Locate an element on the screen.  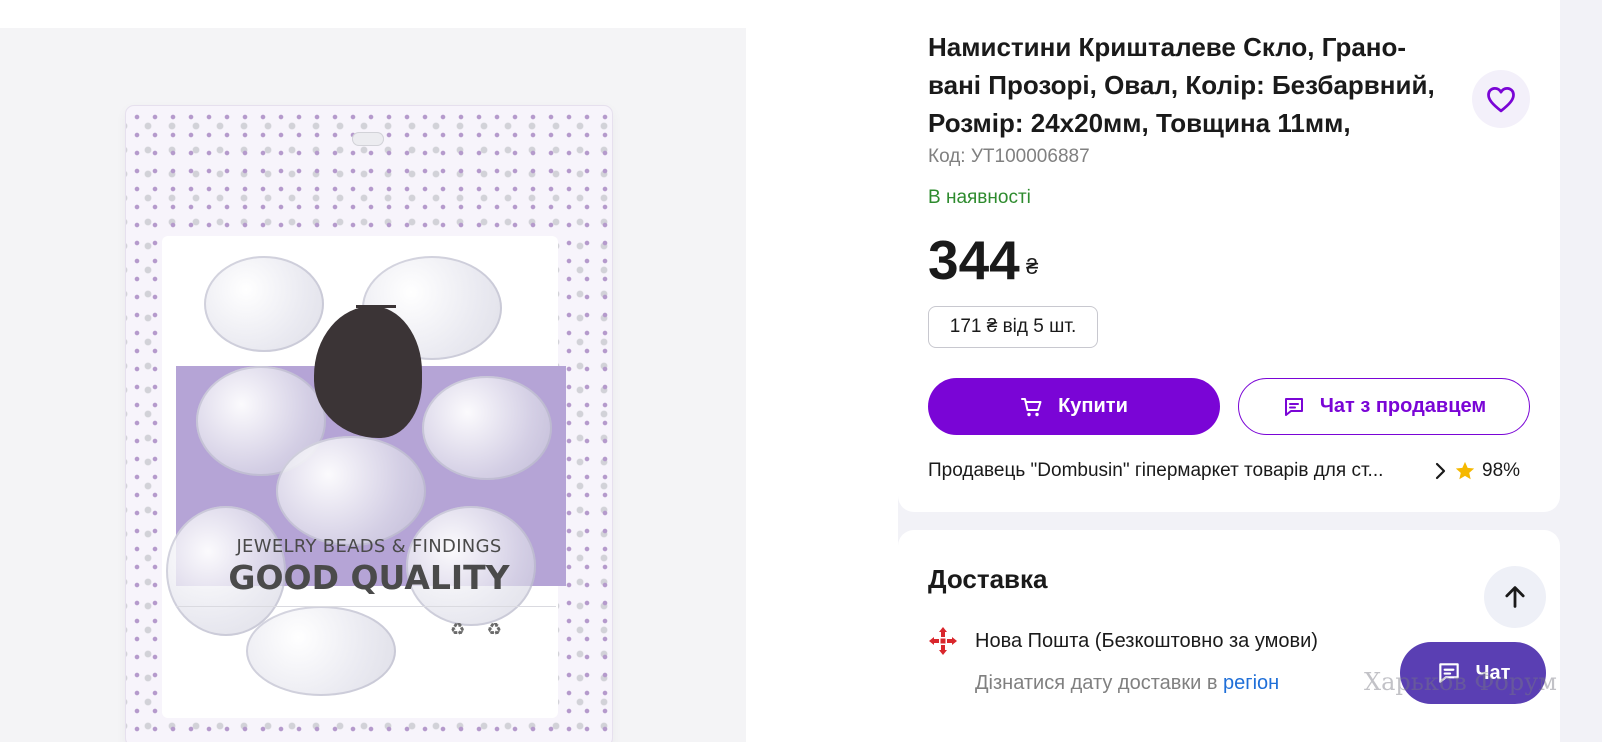
cart-icon is located at coordinates (1031, 406).